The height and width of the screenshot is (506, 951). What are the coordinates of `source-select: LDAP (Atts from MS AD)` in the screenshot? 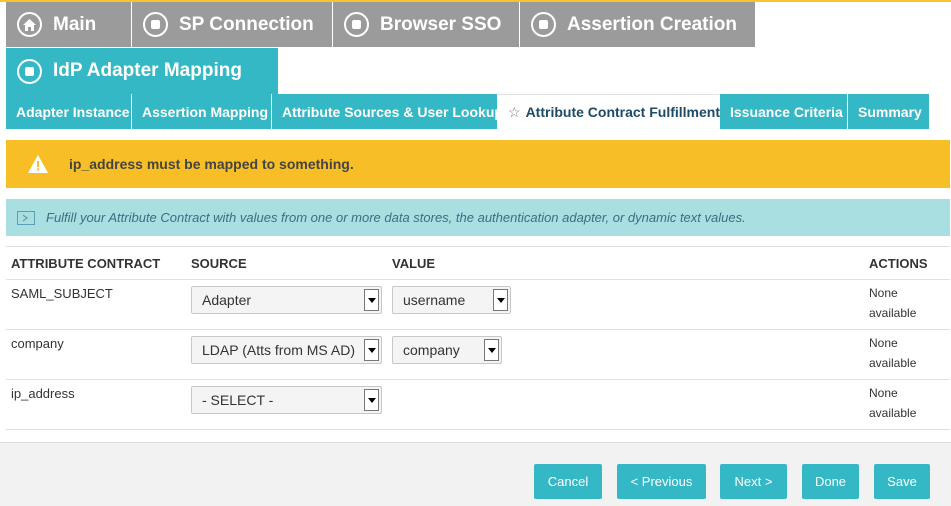 It's located at (286, 350).